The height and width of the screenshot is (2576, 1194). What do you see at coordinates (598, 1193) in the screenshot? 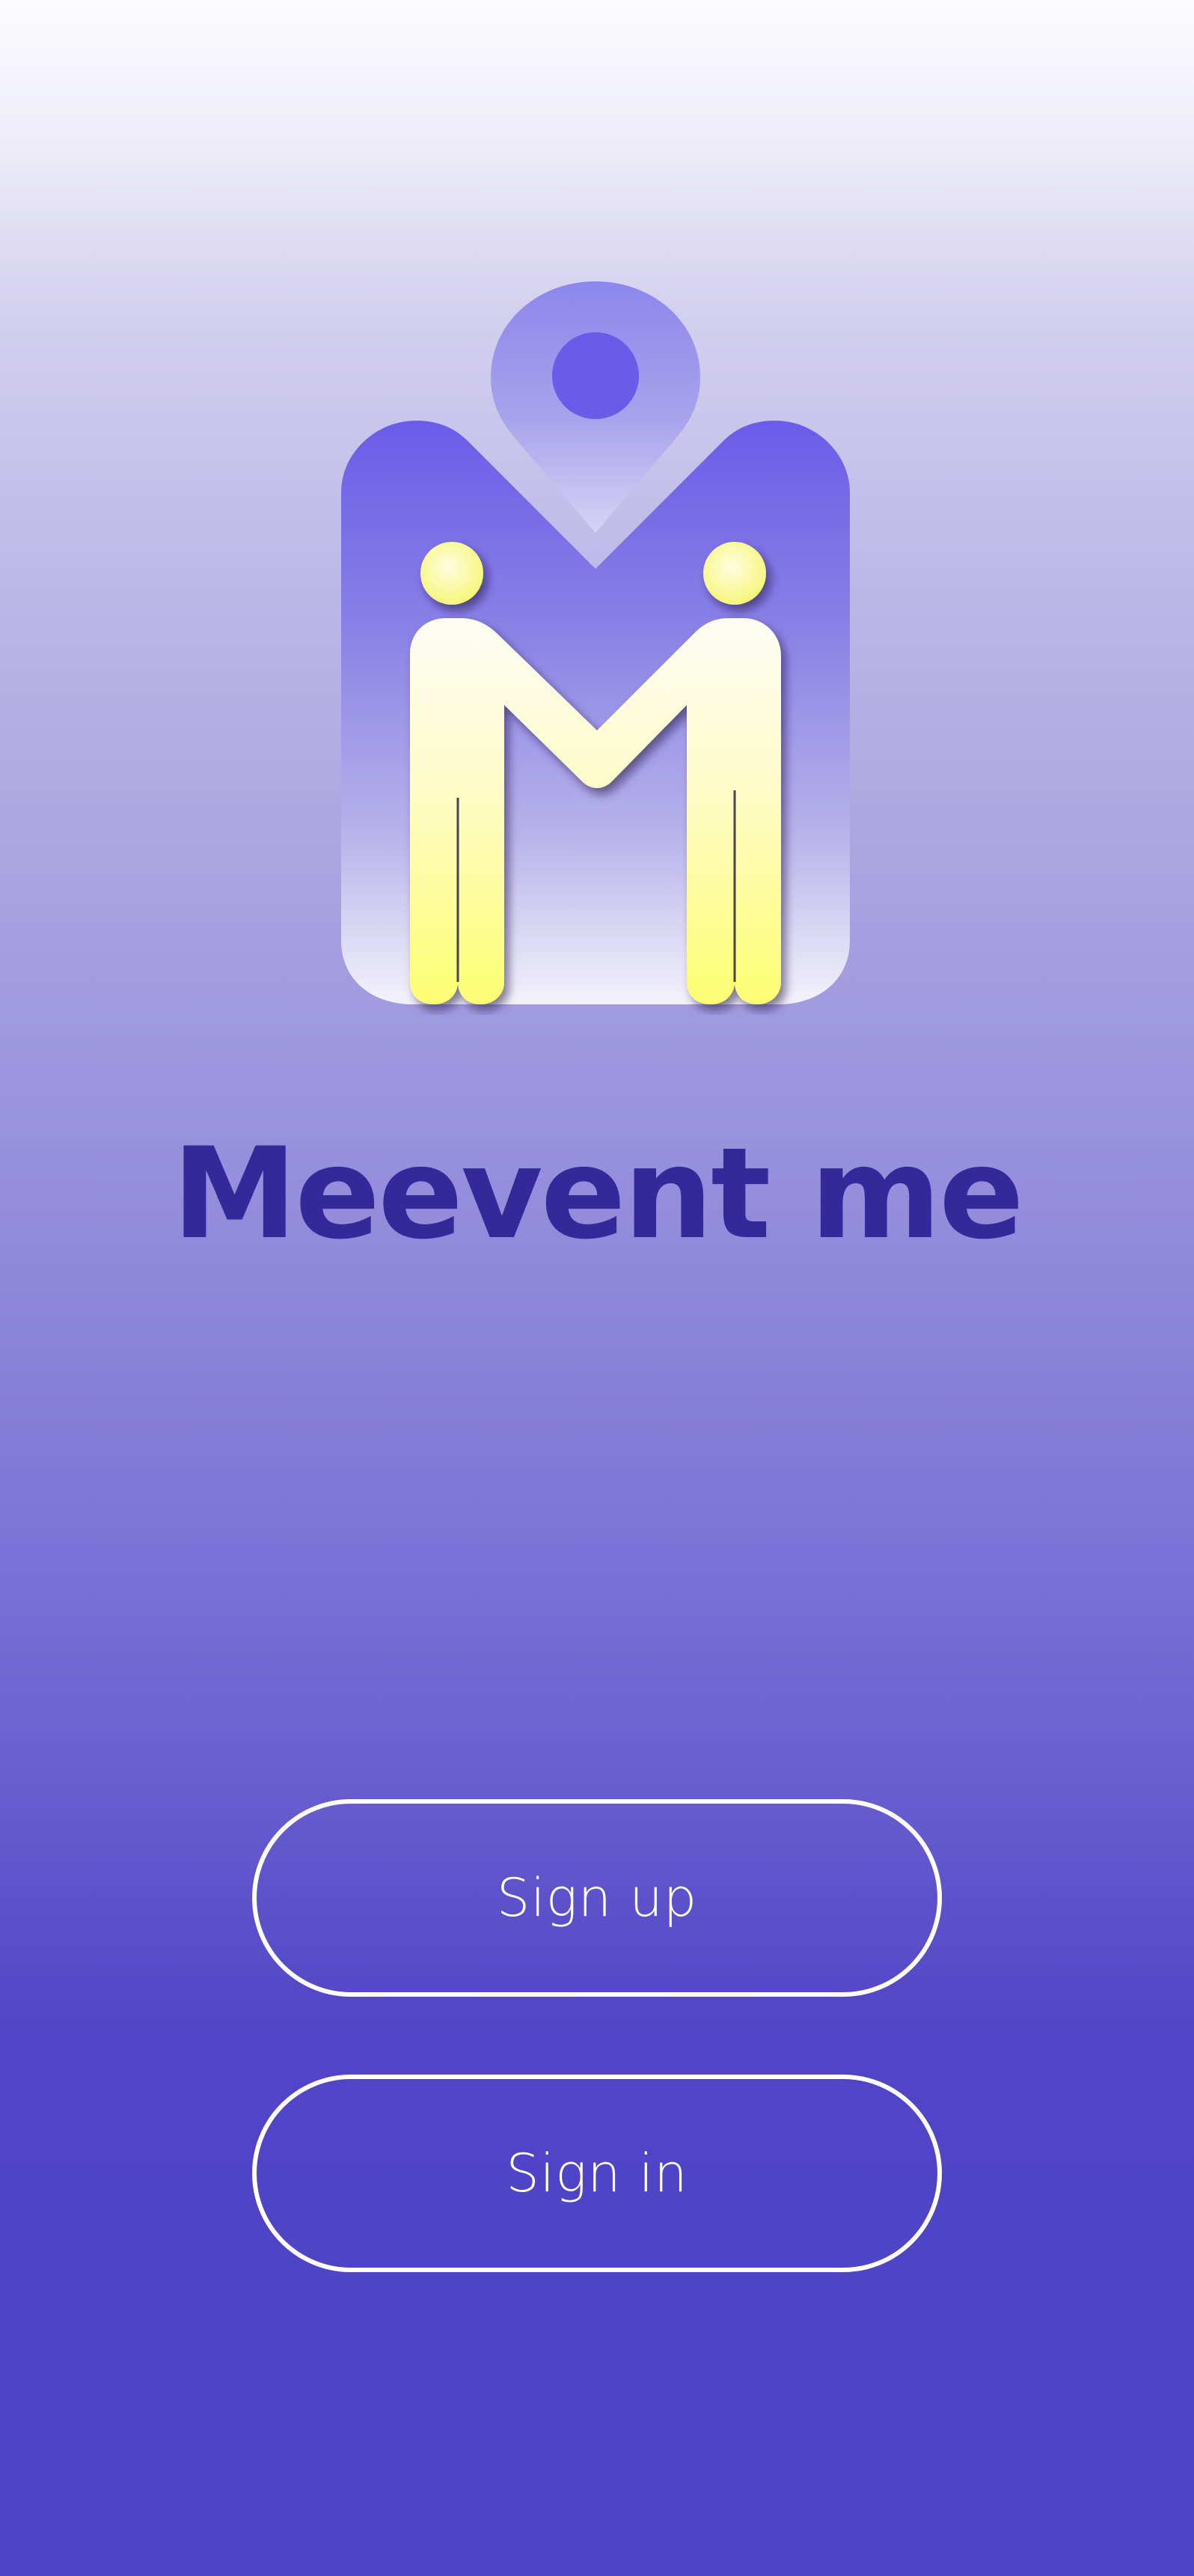
I see `app-title: Meevent me` at bounding box center [598, 1193].